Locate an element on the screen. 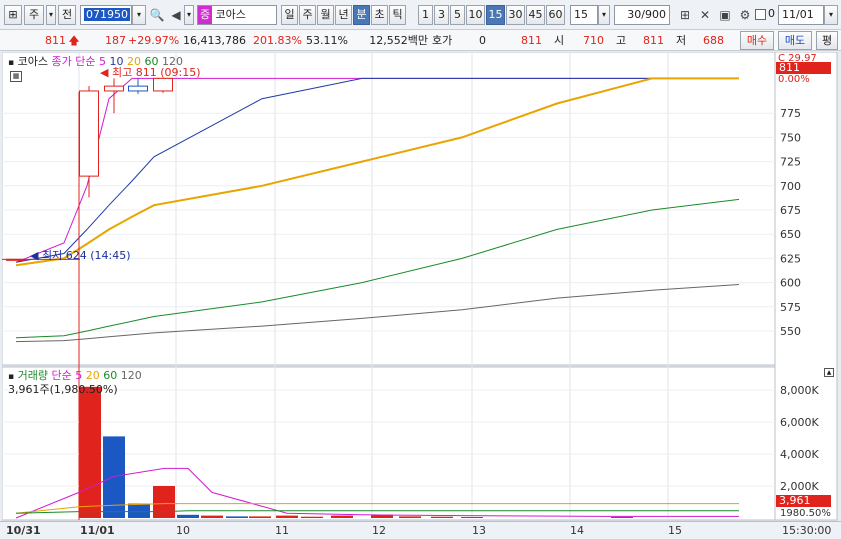 The image size is (841, 539). code-dropdown-icon: ▾ is located at coordinates (139, 15).